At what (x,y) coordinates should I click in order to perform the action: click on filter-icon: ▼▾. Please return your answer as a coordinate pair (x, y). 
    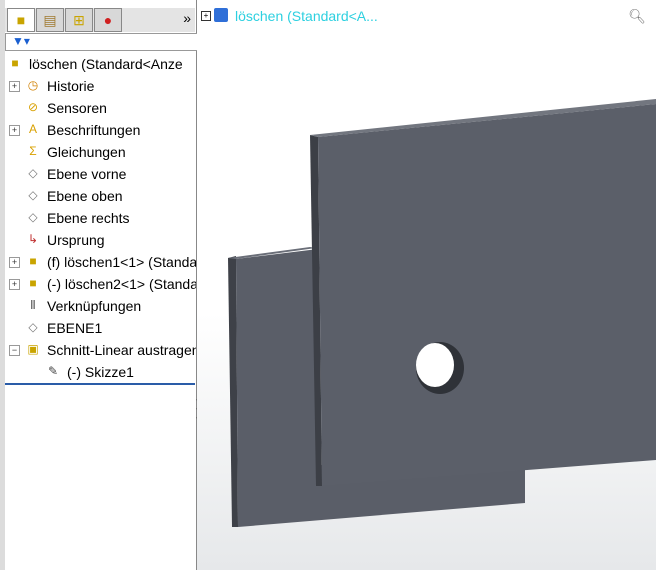
    Looking at the image, I should click on (21, 41).